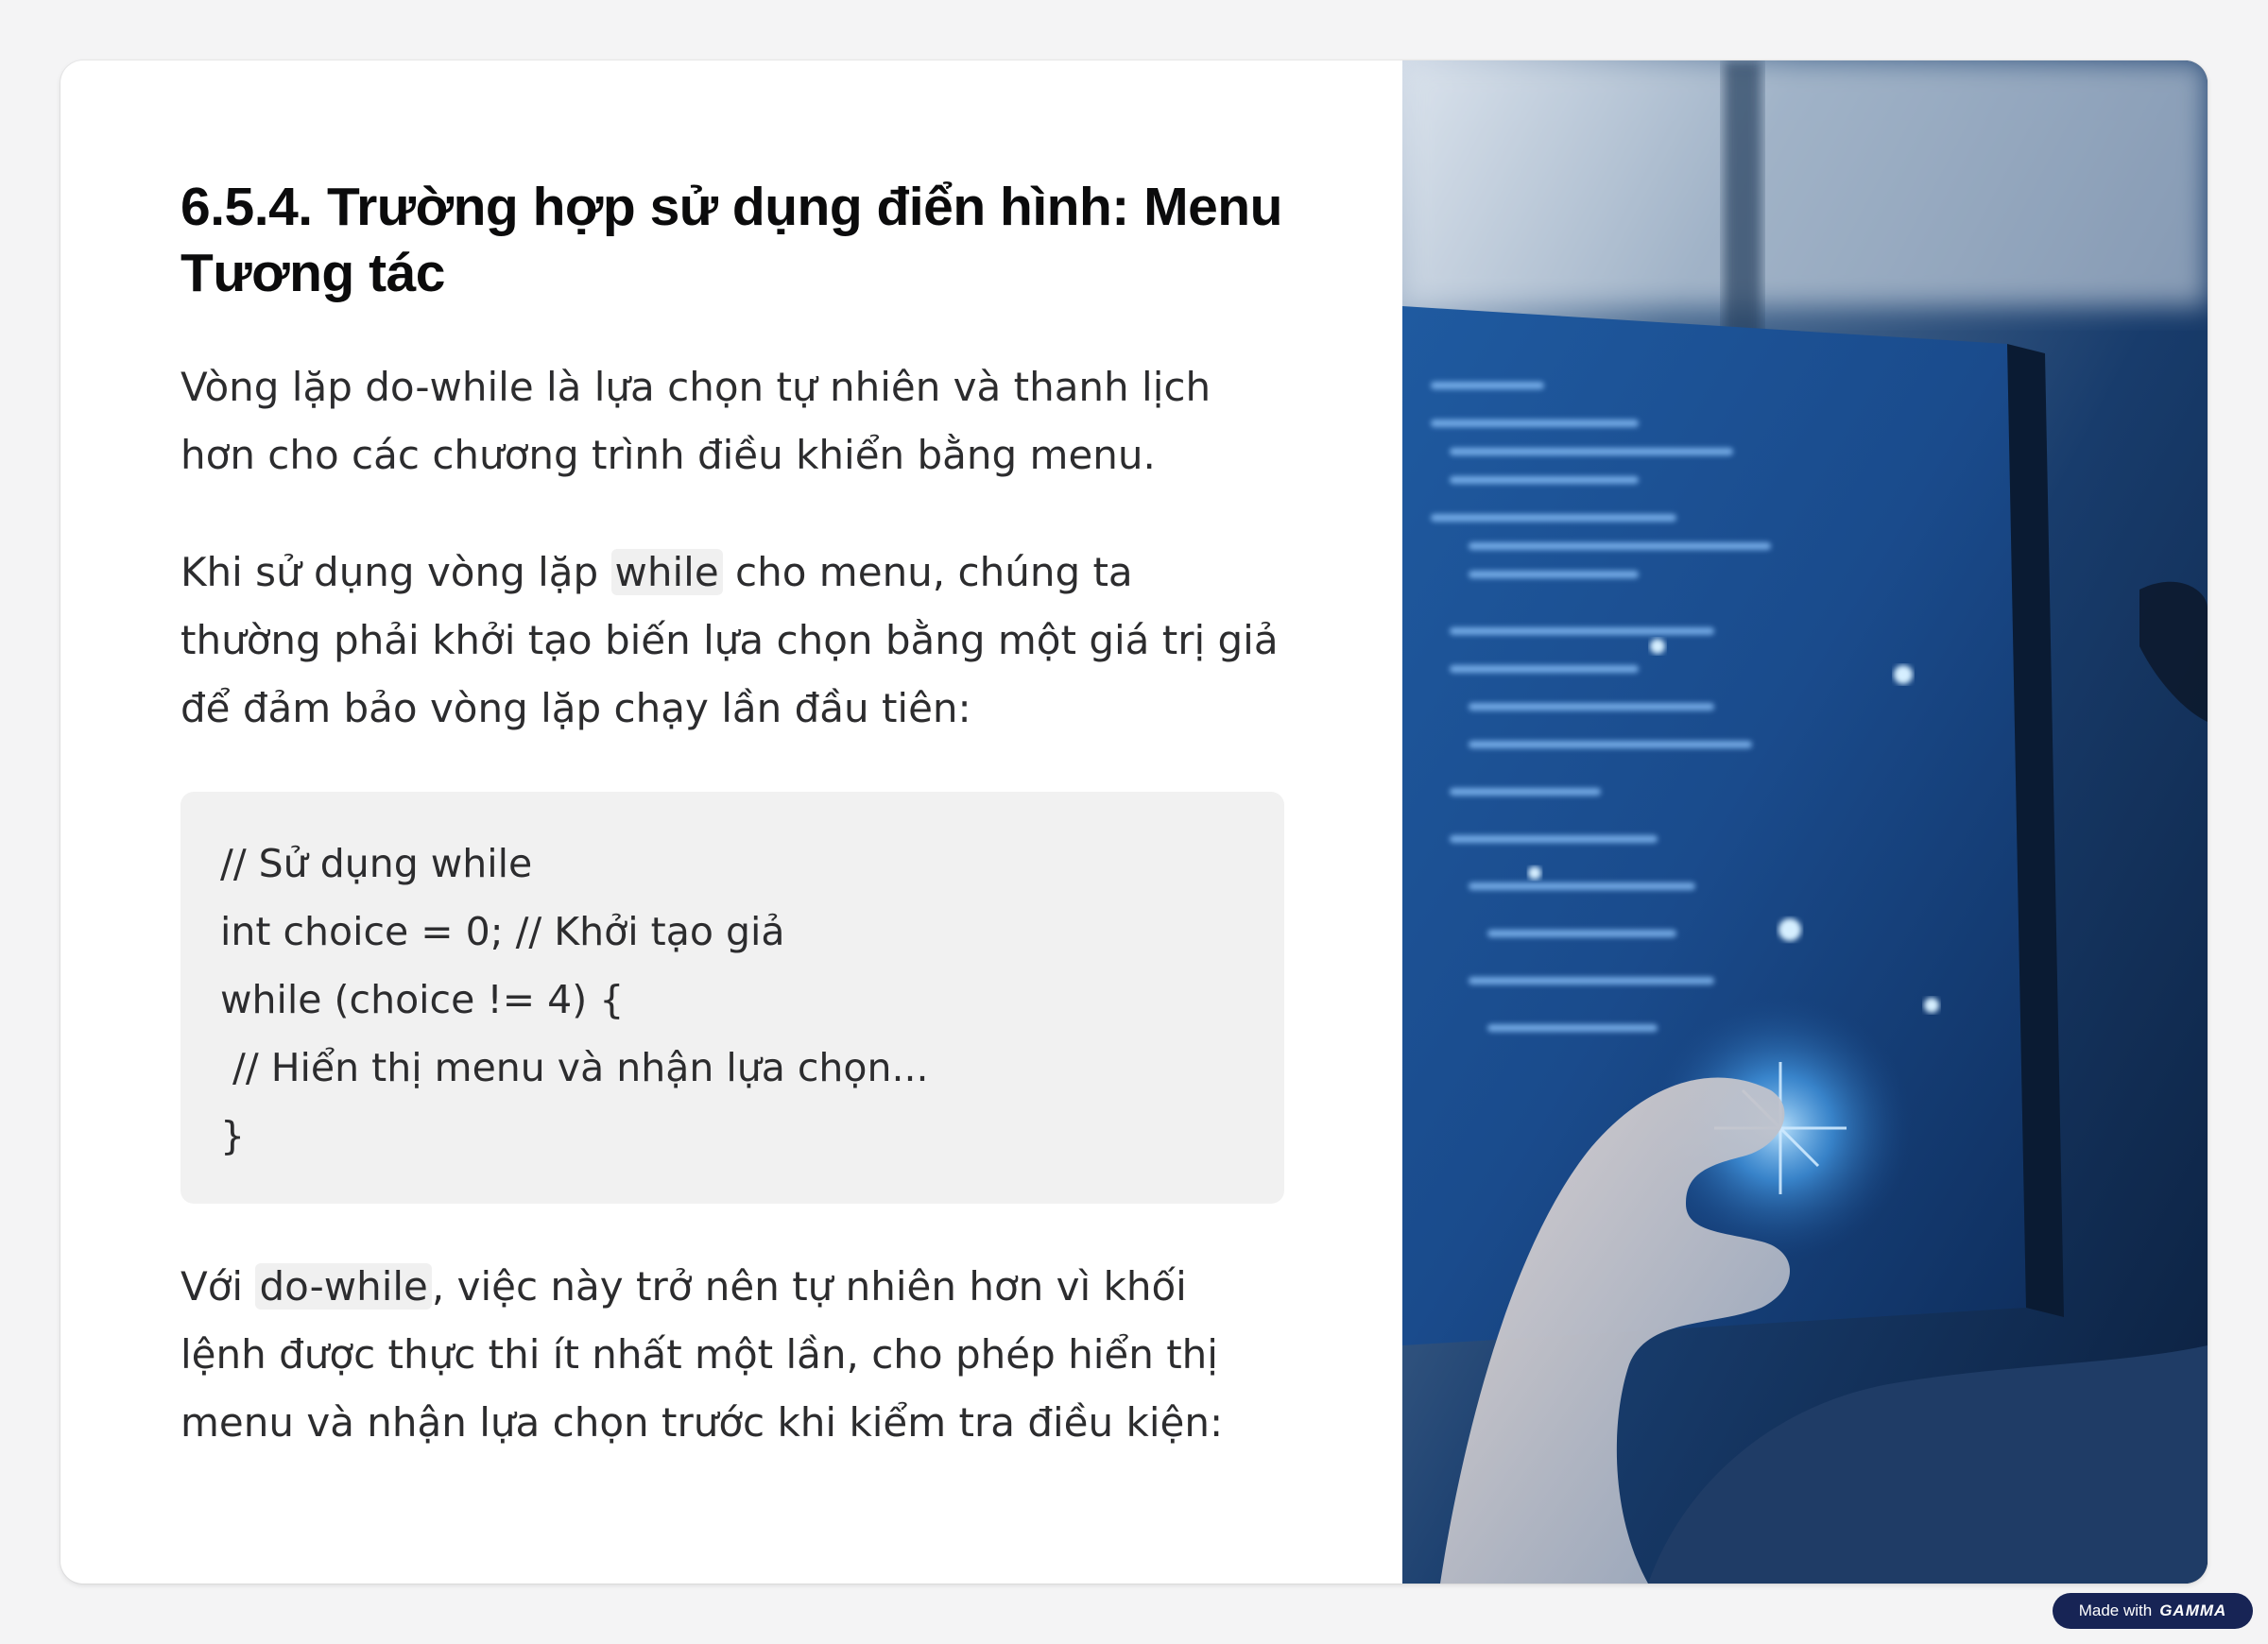 Image resolution: width=2268 pixels, height=1644 pixels. What do you see at coordinates (218, 1286) in the screenshot?
I see `paragraph-text: Với` at bounding box center [218, 1286].